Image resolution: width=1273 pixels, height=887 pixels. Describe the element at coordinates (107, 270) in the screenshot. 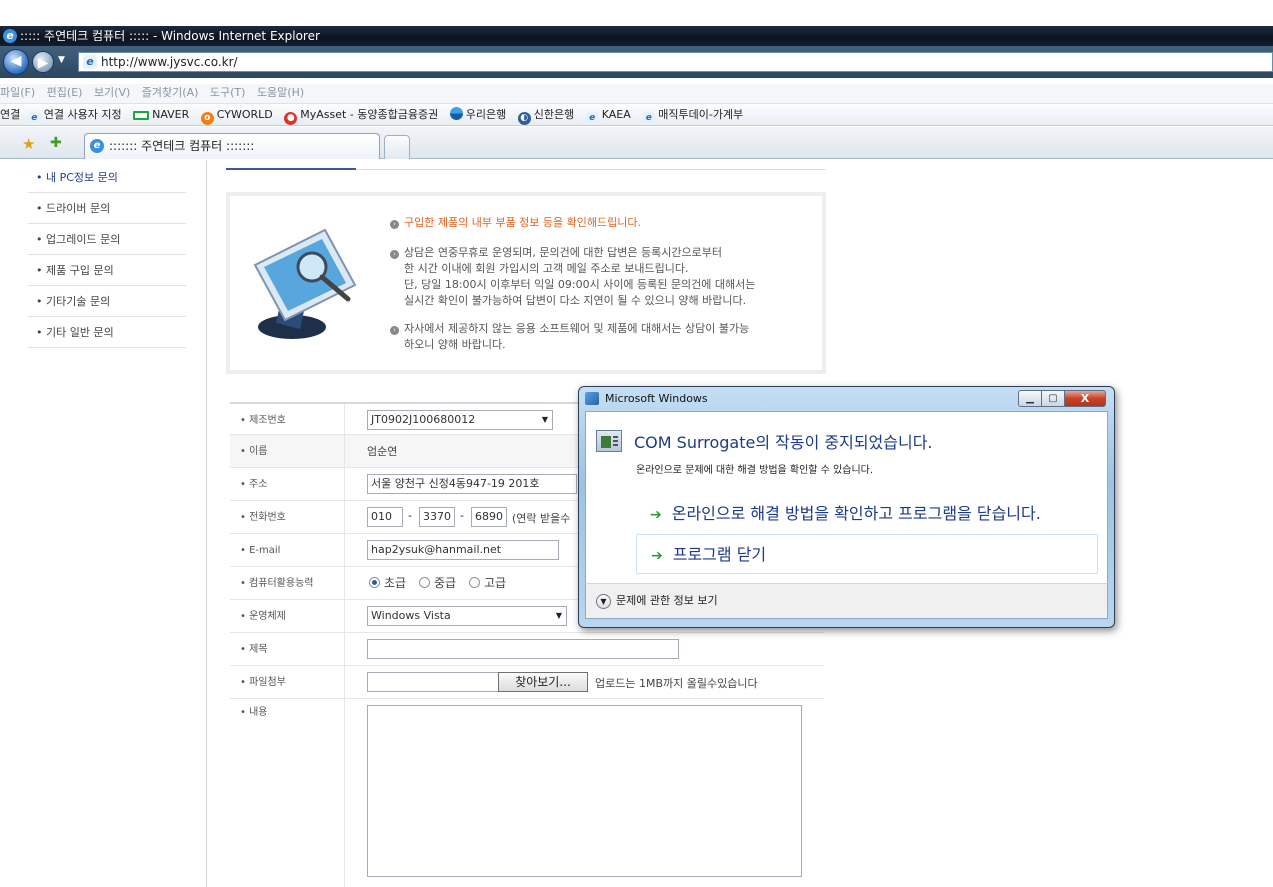

I see `sidebar-item-purchase: • 제품 구입 문의` at that location.